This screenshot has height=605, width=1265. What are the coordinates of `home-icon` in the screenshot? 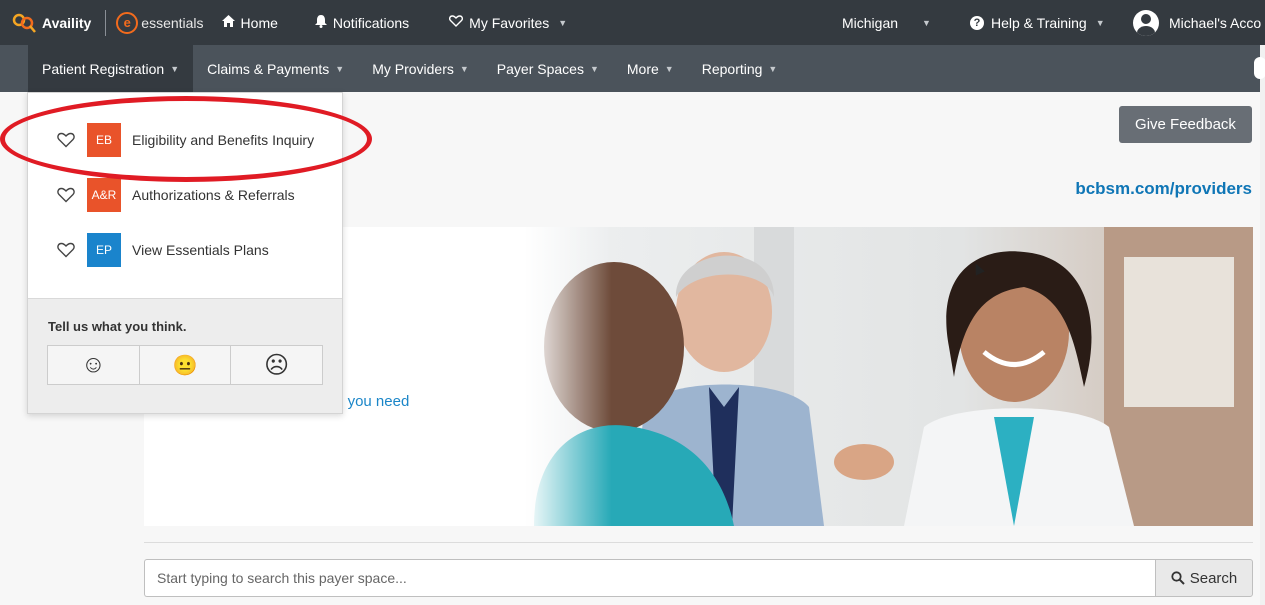 It's located at (228, 22).